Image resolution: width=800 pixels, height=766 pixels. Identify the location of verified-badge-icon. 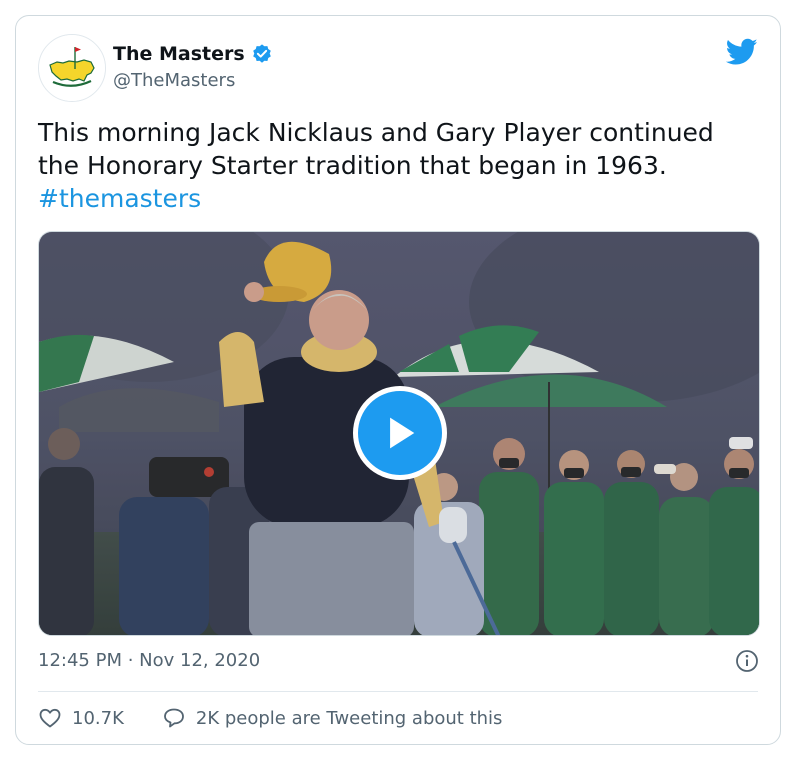
(261, 53).